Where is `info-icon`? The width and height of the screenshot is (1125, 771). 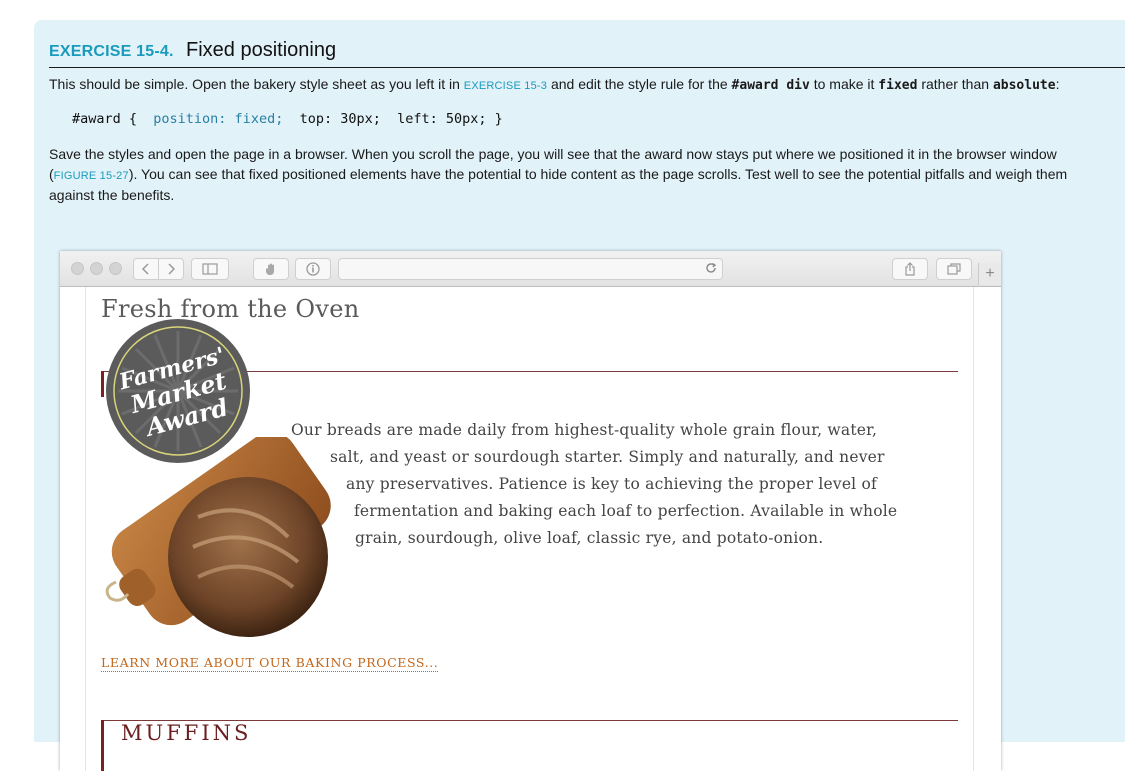
info-icon is located at coordinates (313, 269).